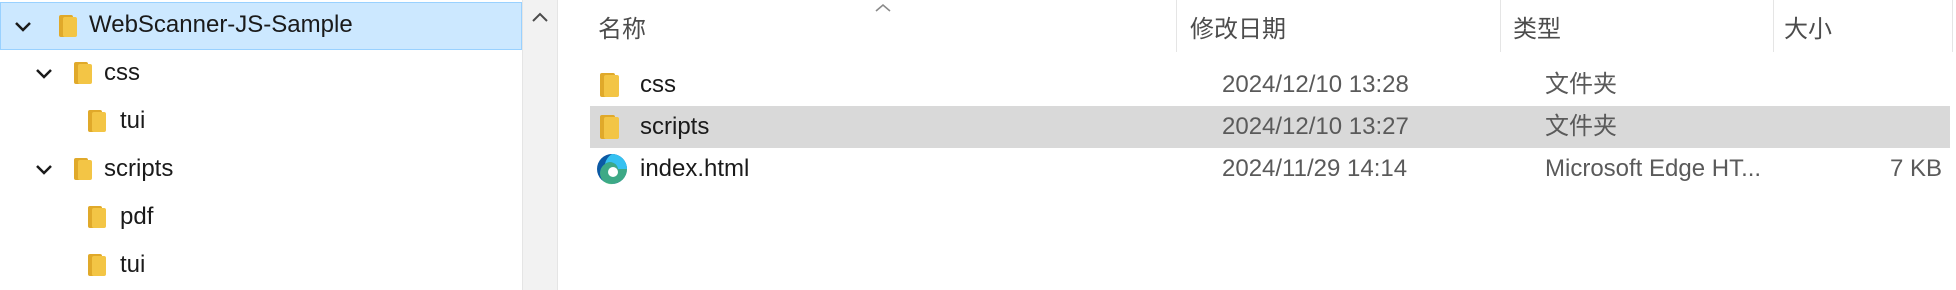 The height and width of the screenshot is (290, 1956). I want to click on edge-browser-icon, so click(612, 171).